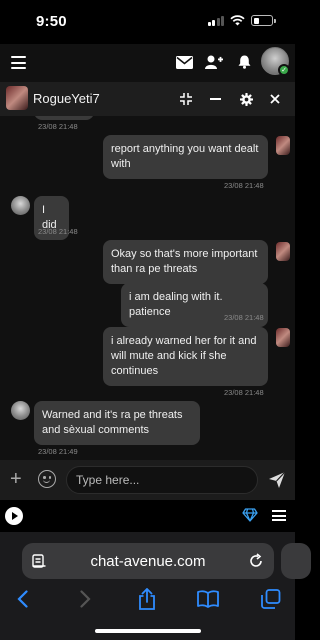 This screenshot has width=320, height=640. What do you see at coordinates (279, 515) in the screenshot?
I see `menu-icon` at bounding box center [279, 515].